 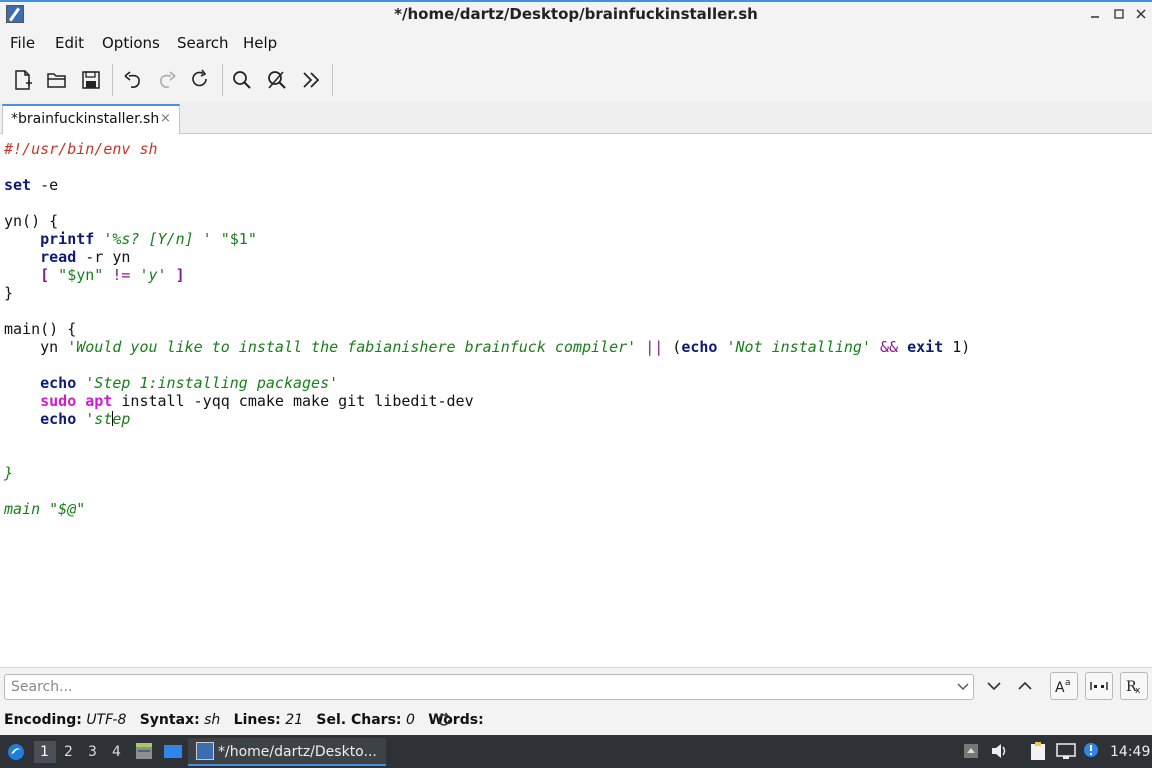 I want to click on reload-button, so click(x=200, y=80).